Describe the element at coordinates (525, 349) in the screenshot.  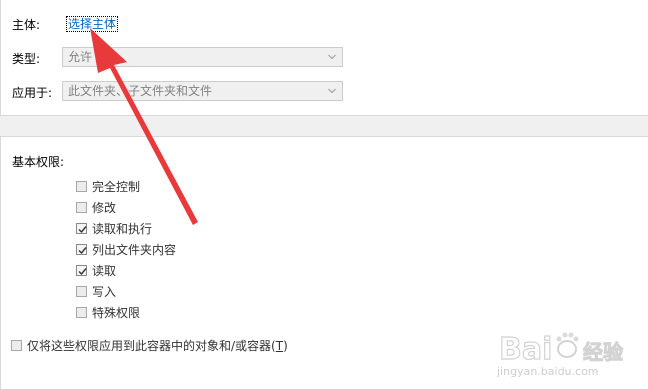
I see `svg-text: Bai` at that location.